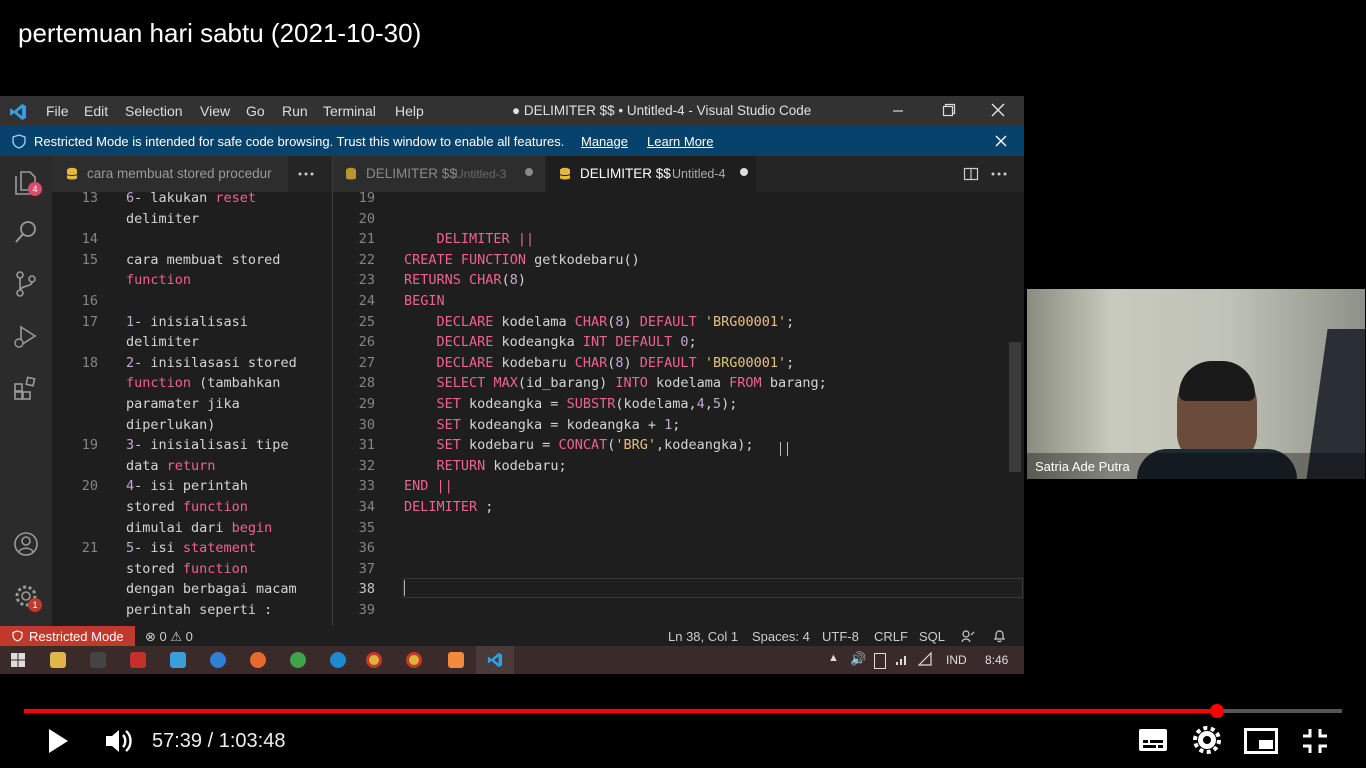 The width and height of the screenshot is (1366, 768). What do you see at coordinates (211, 589) in the screenshot?
I see `code-line: dengan berbagai macam` at bounding box center [211, 589].